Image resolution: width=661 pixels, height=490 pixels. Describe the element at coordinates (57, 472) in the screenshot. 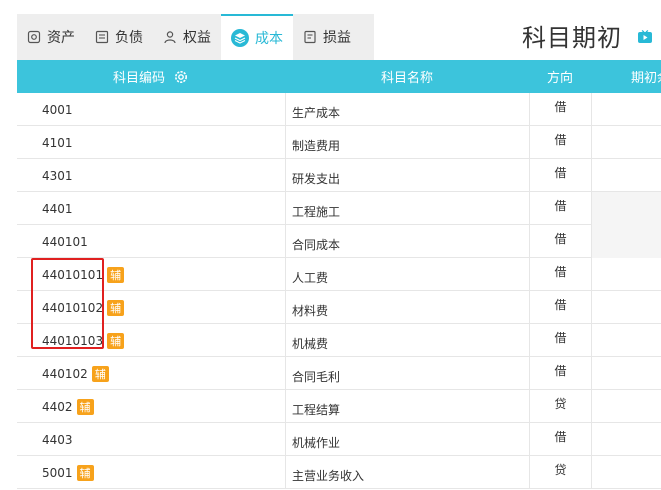

I see `account-code: 5001` at that location.